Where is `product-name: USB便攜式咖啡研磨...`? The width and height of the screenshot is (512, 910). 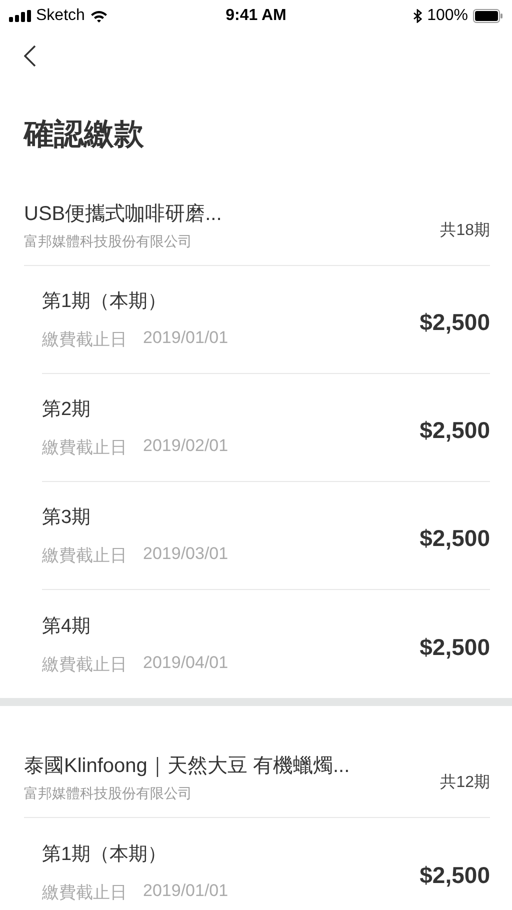 product-name: USB便攜式咖啡研磨... is located at coordinates (123, 214).